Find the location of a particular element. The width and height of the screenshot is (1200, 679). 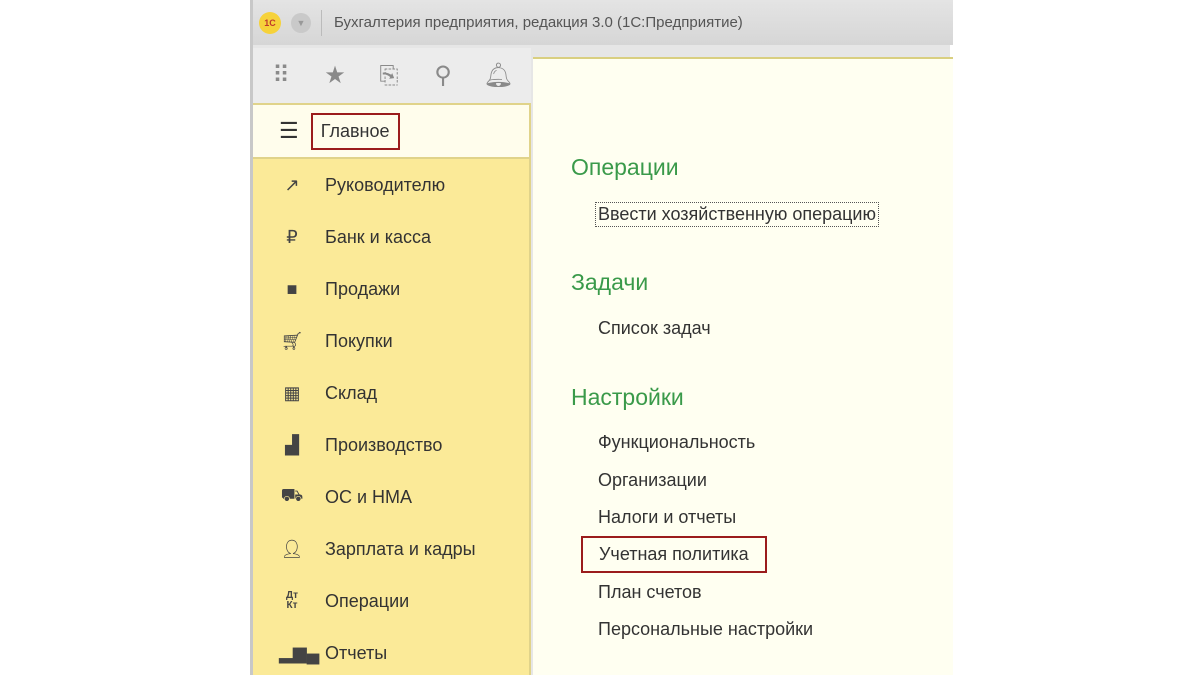

factory-icon: ▟ is located at coordinates (292, 444).